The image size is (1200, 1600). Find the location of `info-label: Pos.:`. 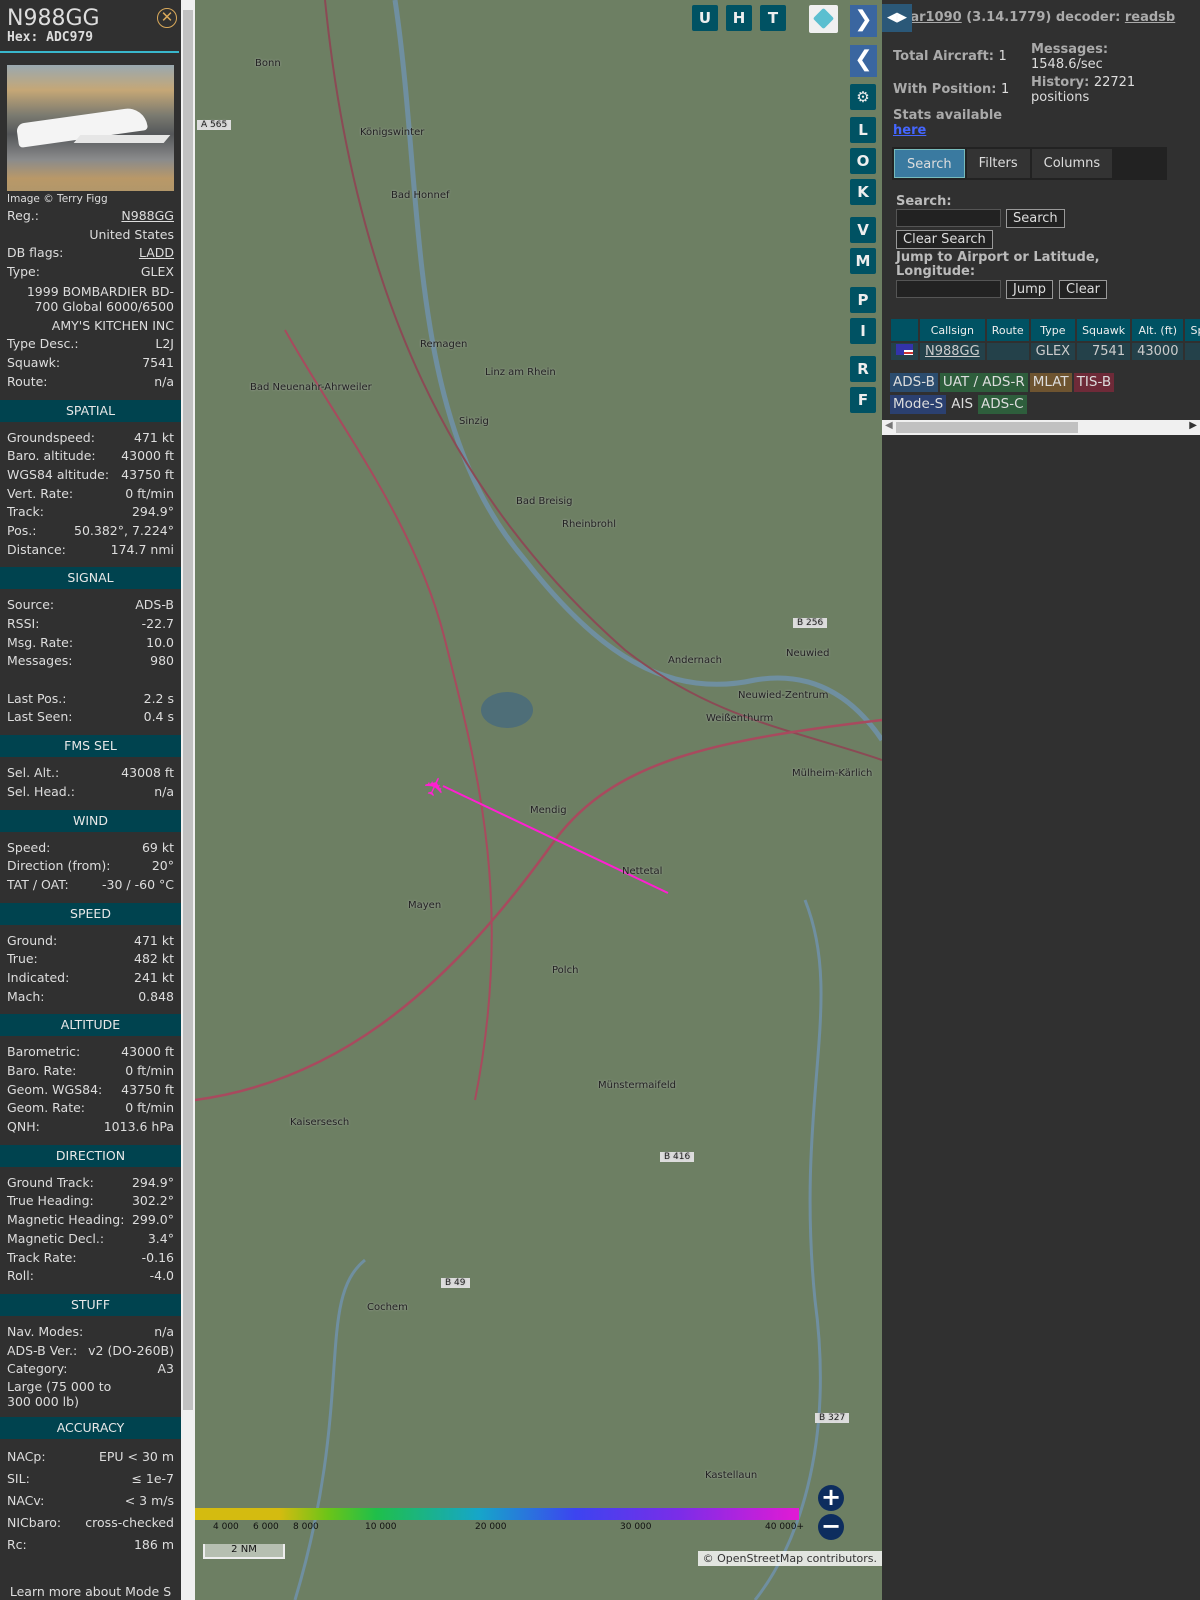

info-label: Pos.: is located at coordinates (22, 530).